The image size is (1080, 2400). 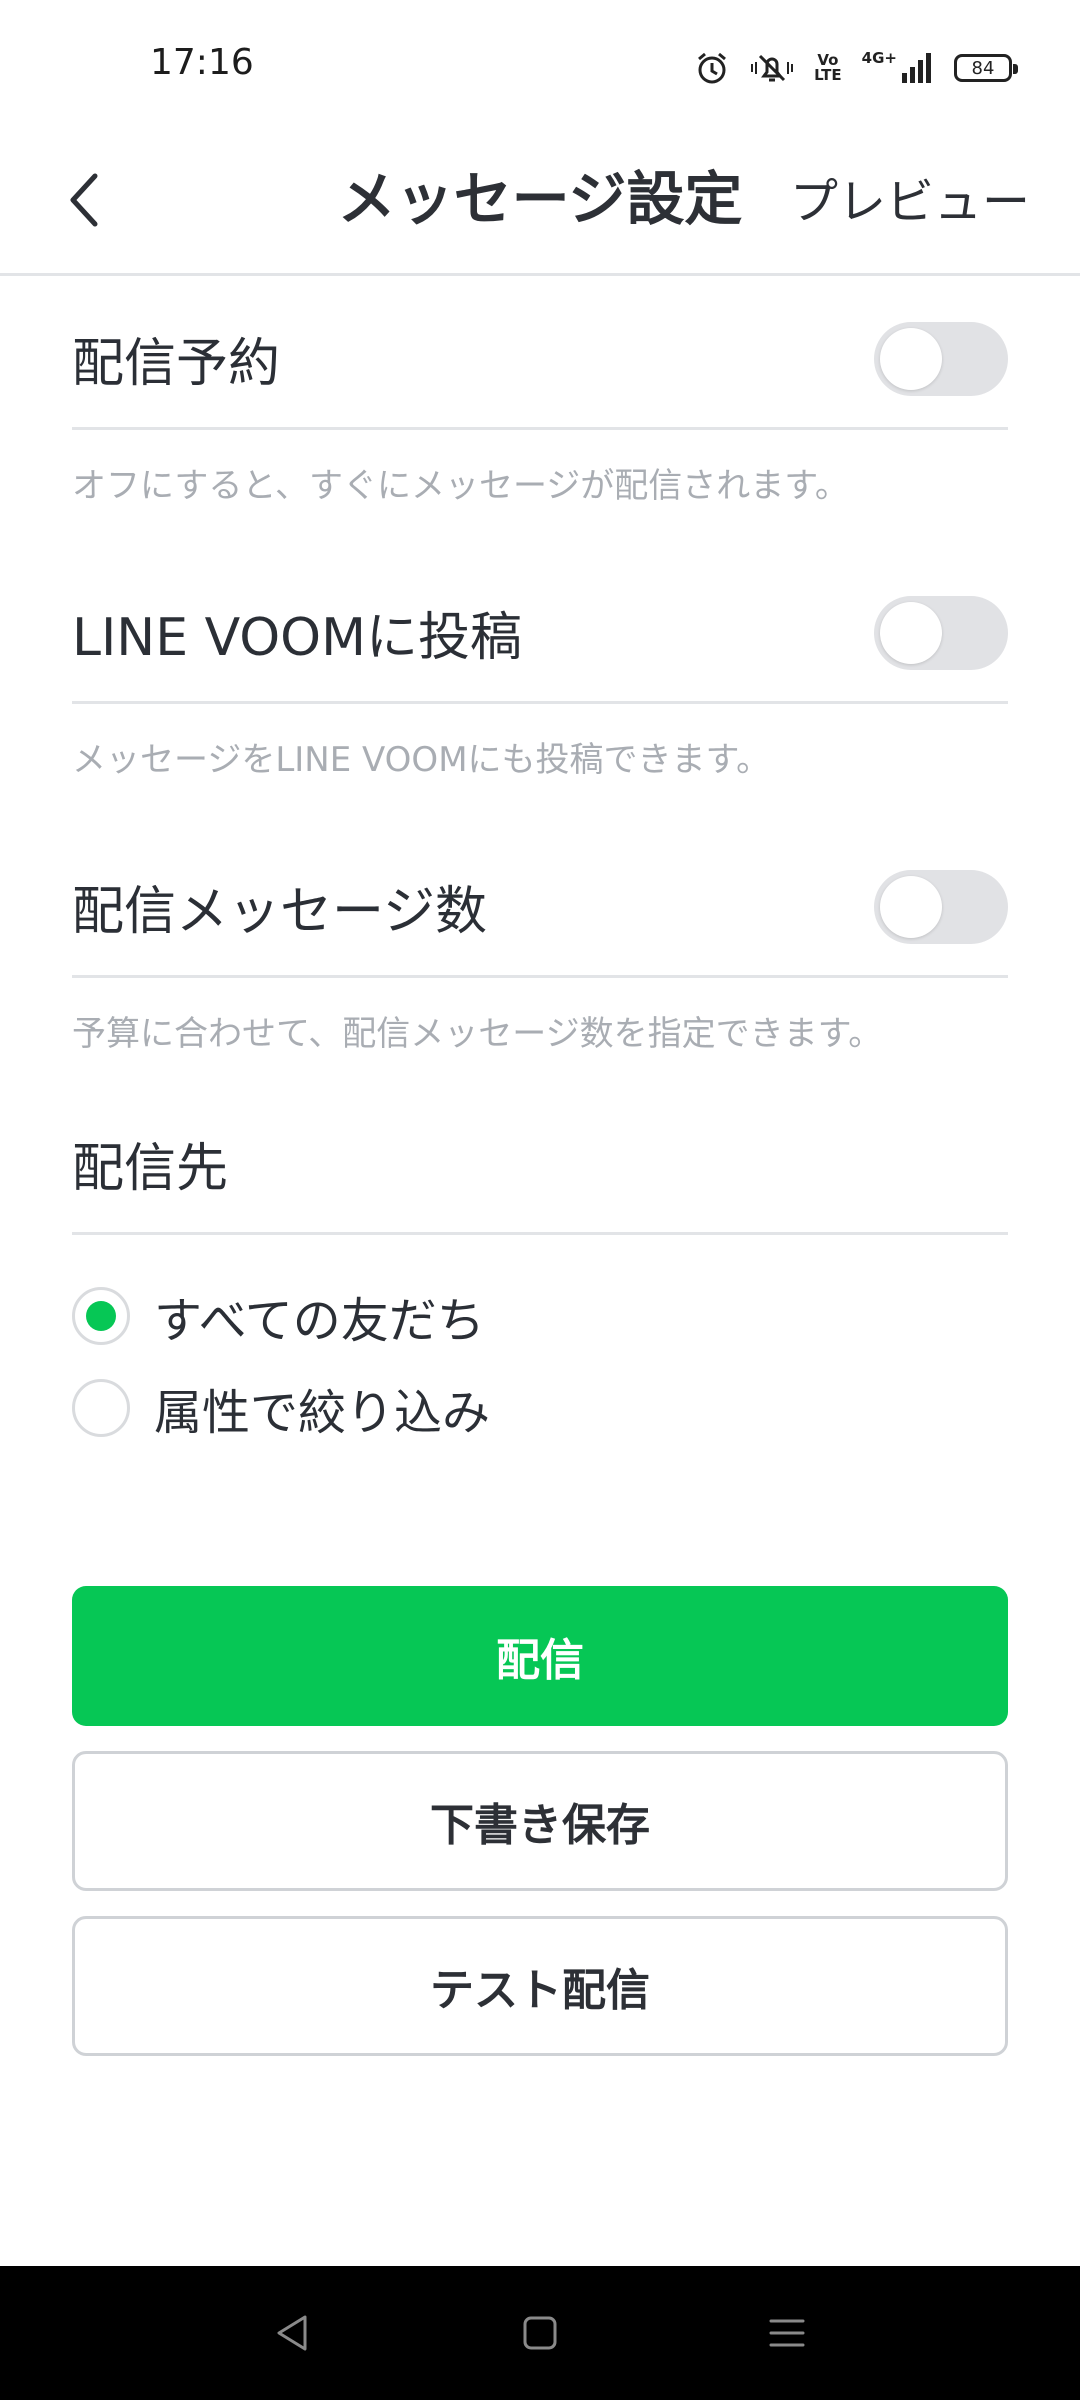 I want to click on radio-dot, so click(x=101, y=1316).